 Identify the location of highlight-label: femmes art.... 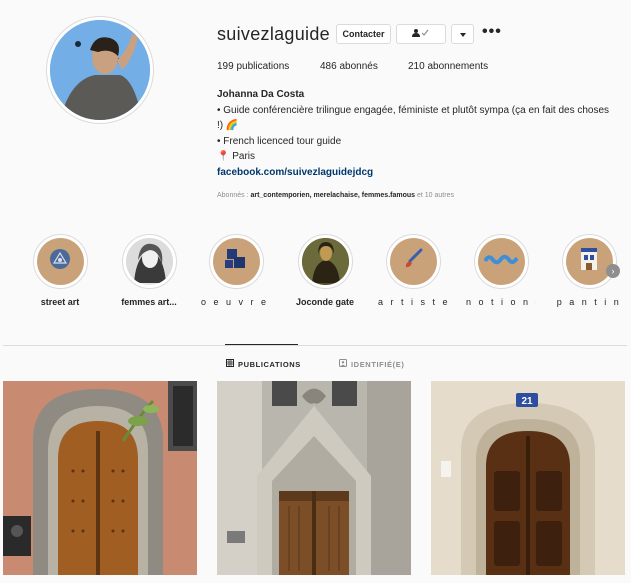
(149, 302).